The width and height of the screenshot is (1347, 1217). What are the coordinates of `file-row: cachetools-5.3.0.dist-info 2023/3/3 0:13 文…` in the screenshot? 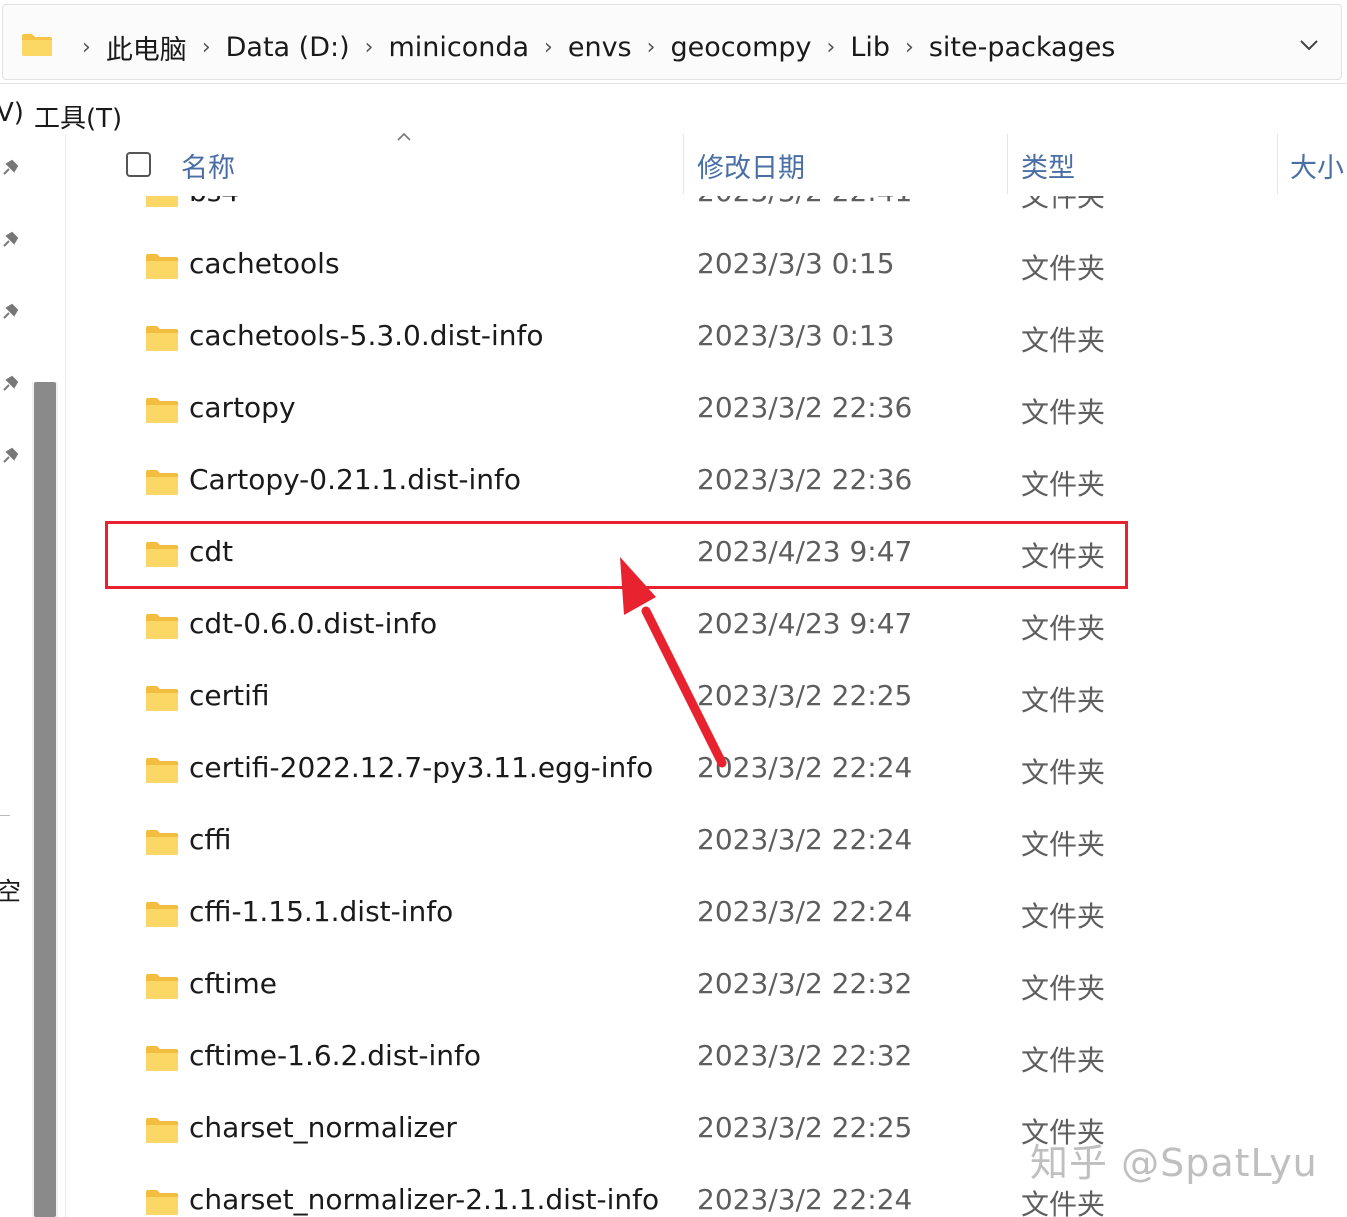 It's located at (707, 339).